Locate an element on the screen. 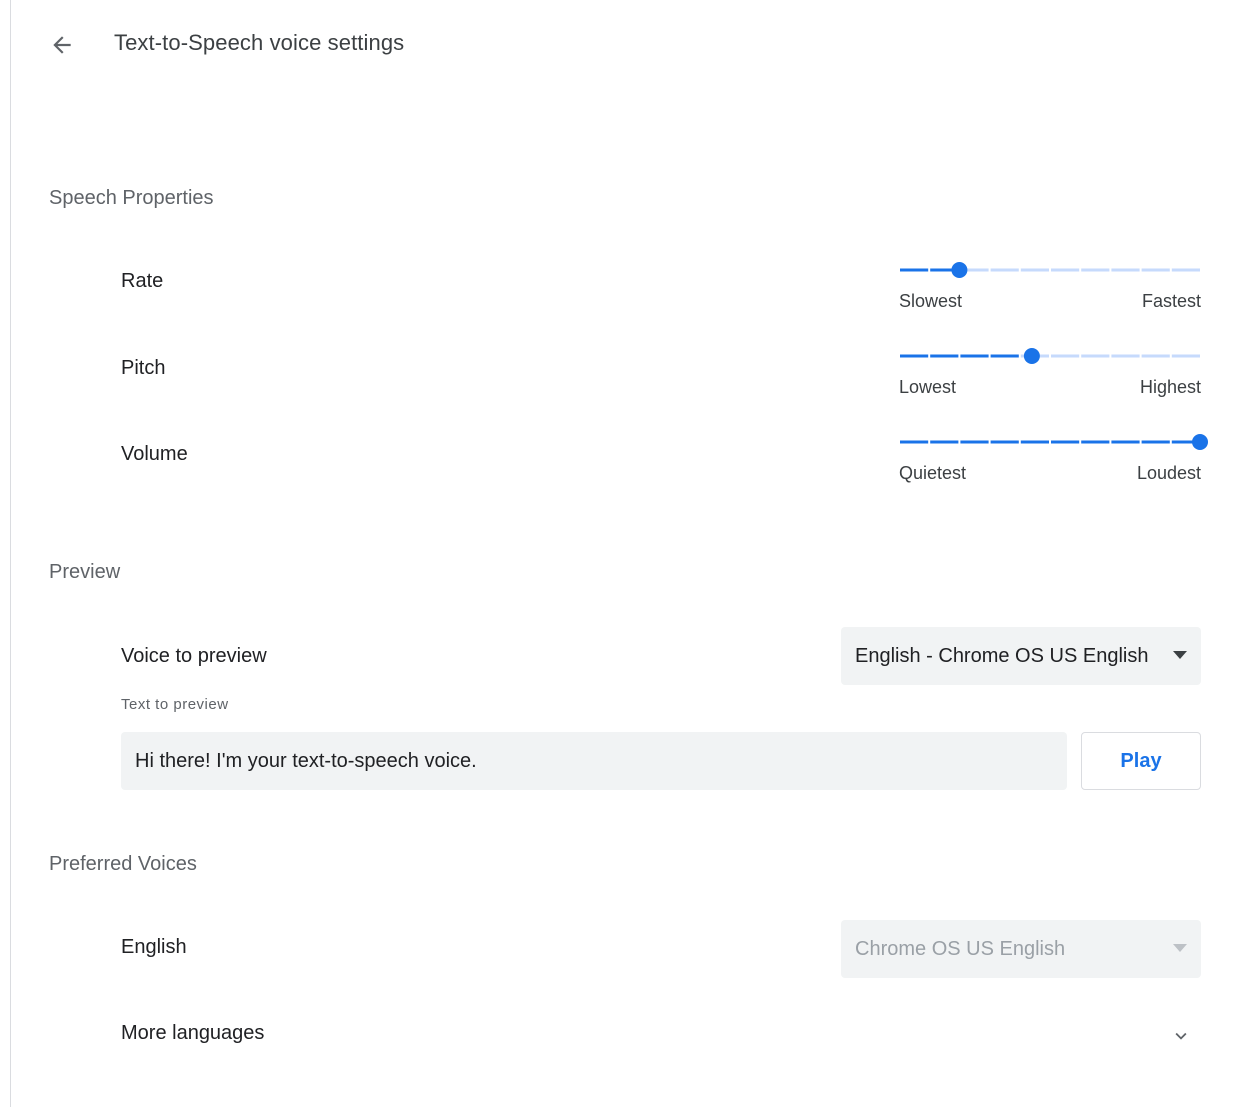 This screenshot has height=1107, width=1239. rate-slider: Slowest Fastest is located at coordinates (1050, 290).